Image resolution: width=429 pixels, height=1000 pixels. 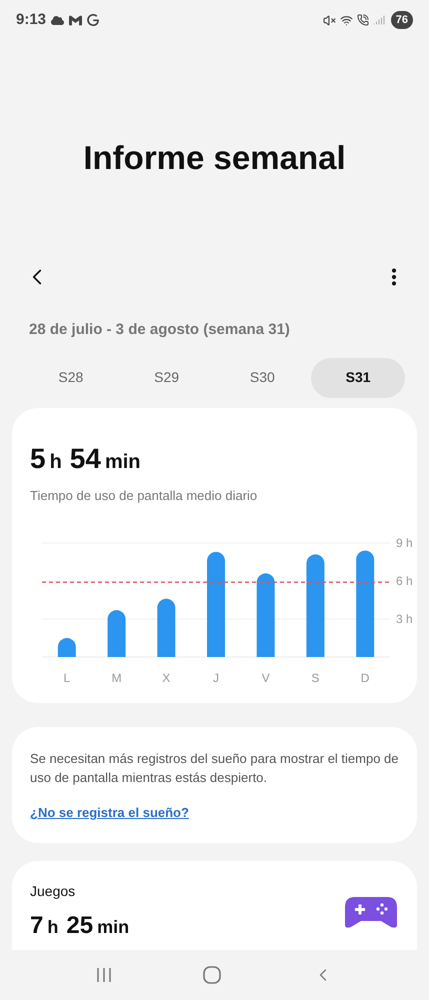 I want to click on axis-label: X, so click(x=166, y=678).